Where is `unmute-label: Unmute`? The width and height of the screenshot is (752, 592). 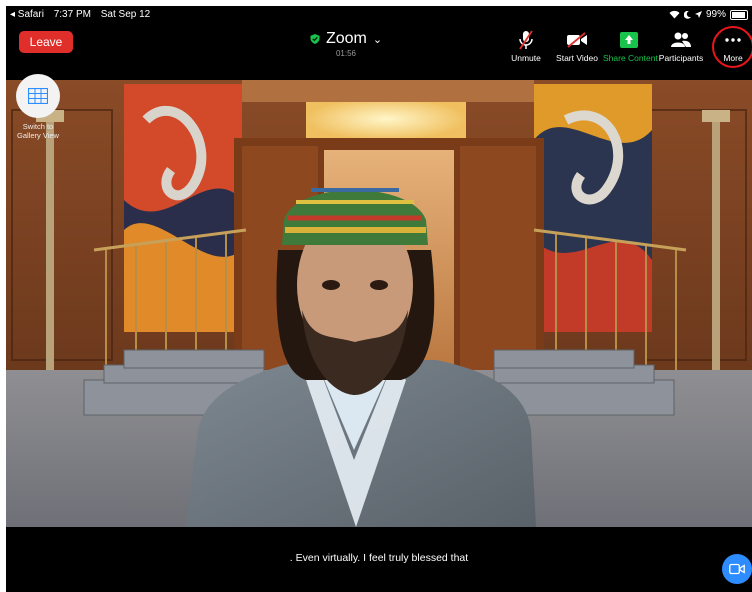
unmute-label: Unmute is located at coordinates (526, 58).